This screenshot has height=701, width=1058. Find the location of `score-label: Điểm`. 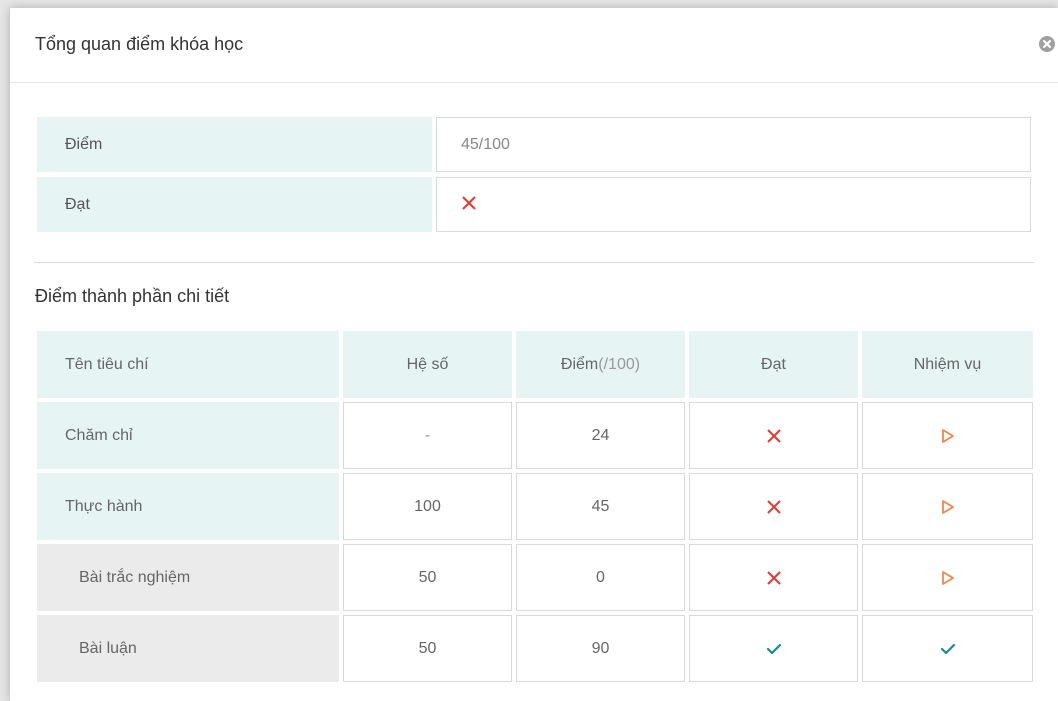

score-label: Điểm is located at coordinates (234, 144).